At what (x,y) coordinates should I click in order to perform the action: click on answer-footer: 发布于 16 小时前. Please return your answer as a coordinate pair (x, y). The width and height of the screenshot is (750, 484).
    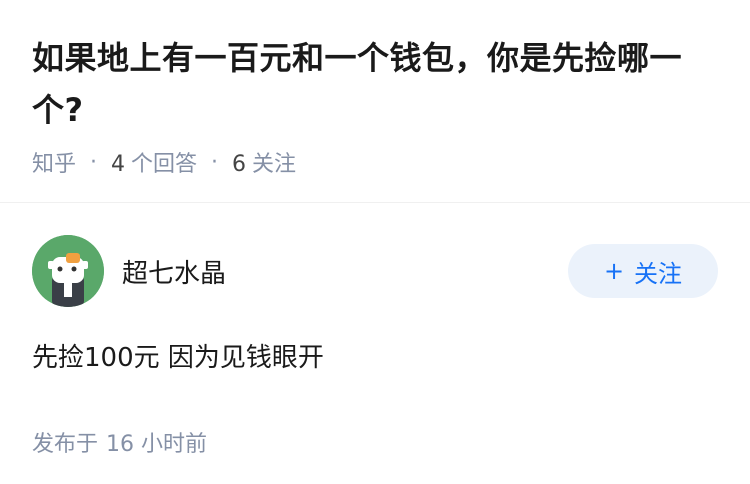
    Looking at the image, I should click on (375, 442).